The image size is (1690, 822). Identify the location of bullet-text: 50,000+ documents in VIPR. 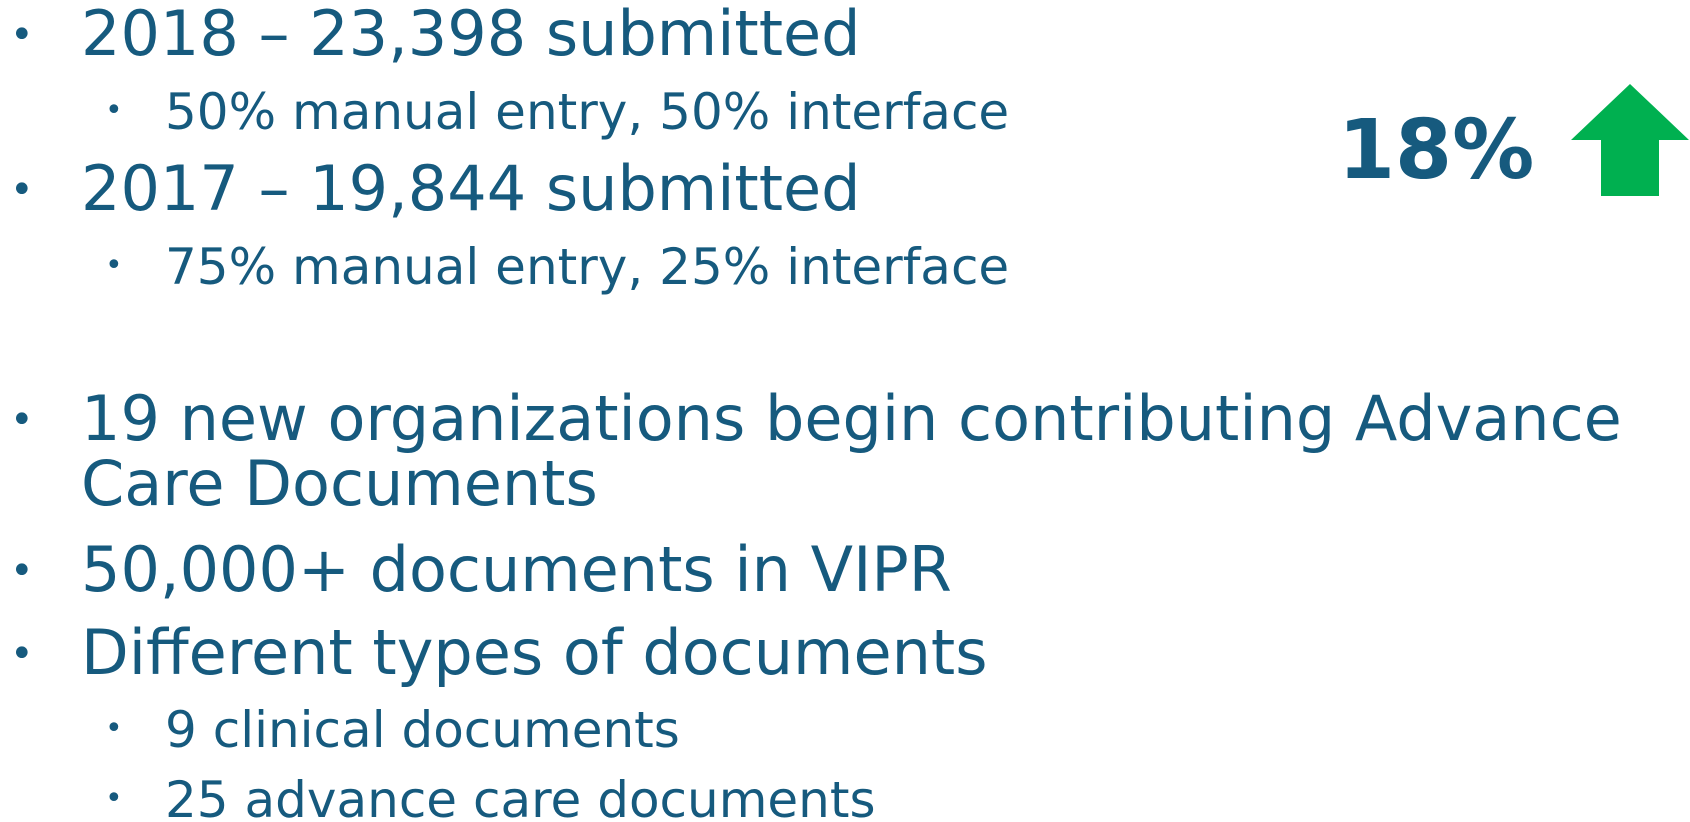
(516, 569).